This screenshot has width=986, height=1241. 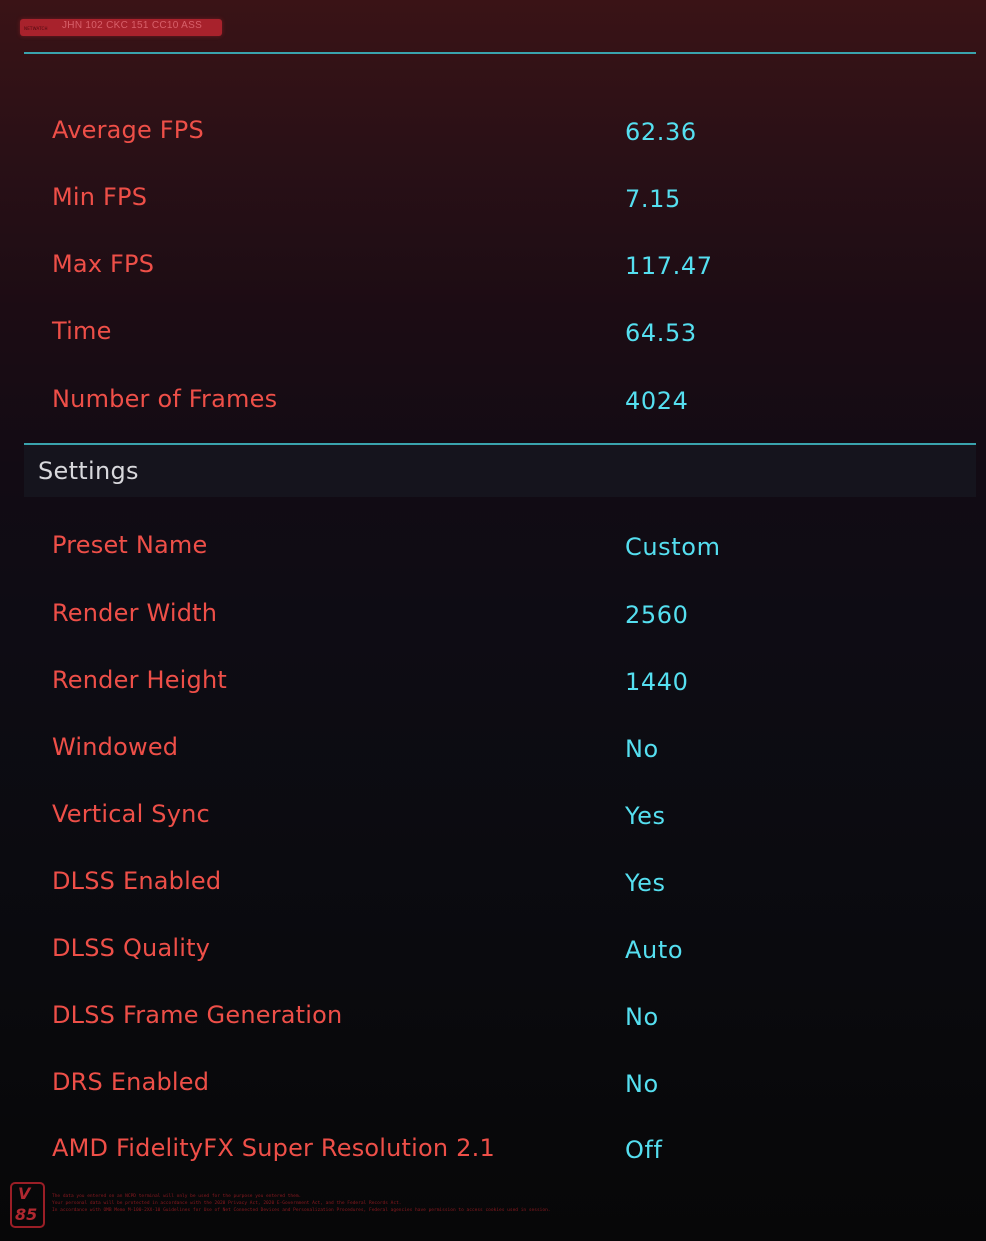 I want to click on top-divider, so click(x=500, y=53).